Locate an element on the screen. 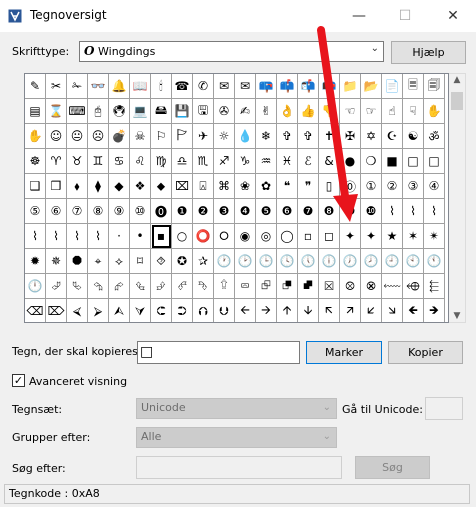  glyph-cell: 🔔 is located at coordinates (119, 86).